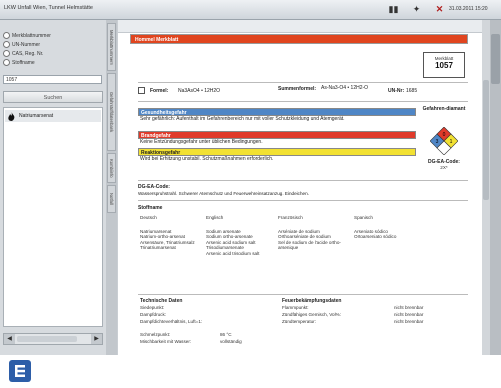 The image size is (501, 388). Describe the element at coordinates (300, 26) in the screenshot. I see `document-toolbar` at that location.